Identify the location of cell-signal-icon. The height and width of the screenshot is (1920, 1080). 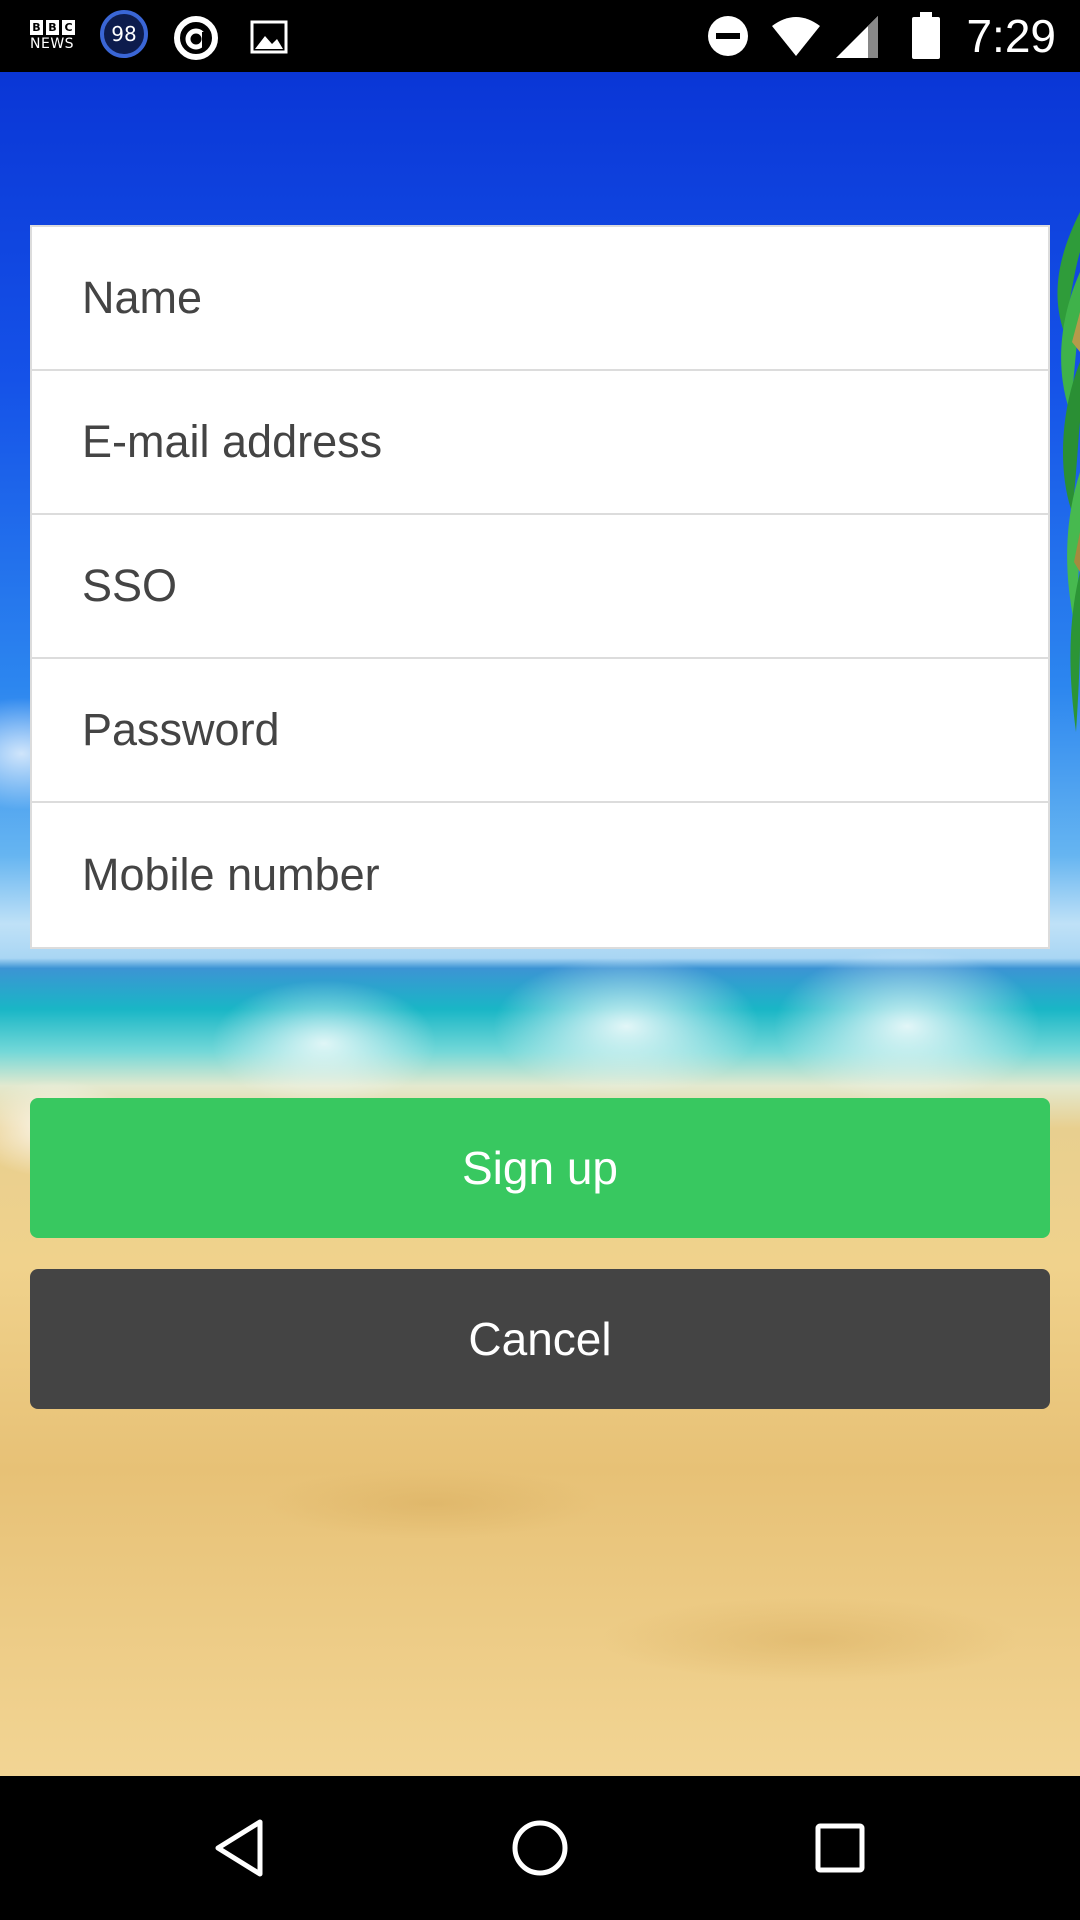
(857, 37).